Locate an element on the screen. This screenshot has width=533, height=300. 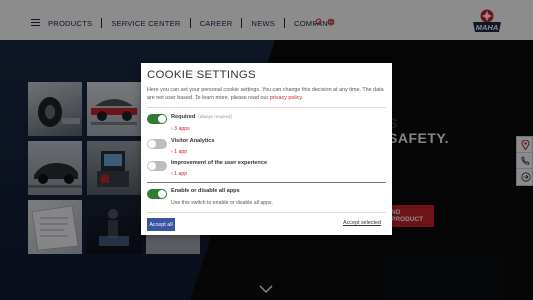
visitor-analytics-toggle is located at coordinates (157, 144).